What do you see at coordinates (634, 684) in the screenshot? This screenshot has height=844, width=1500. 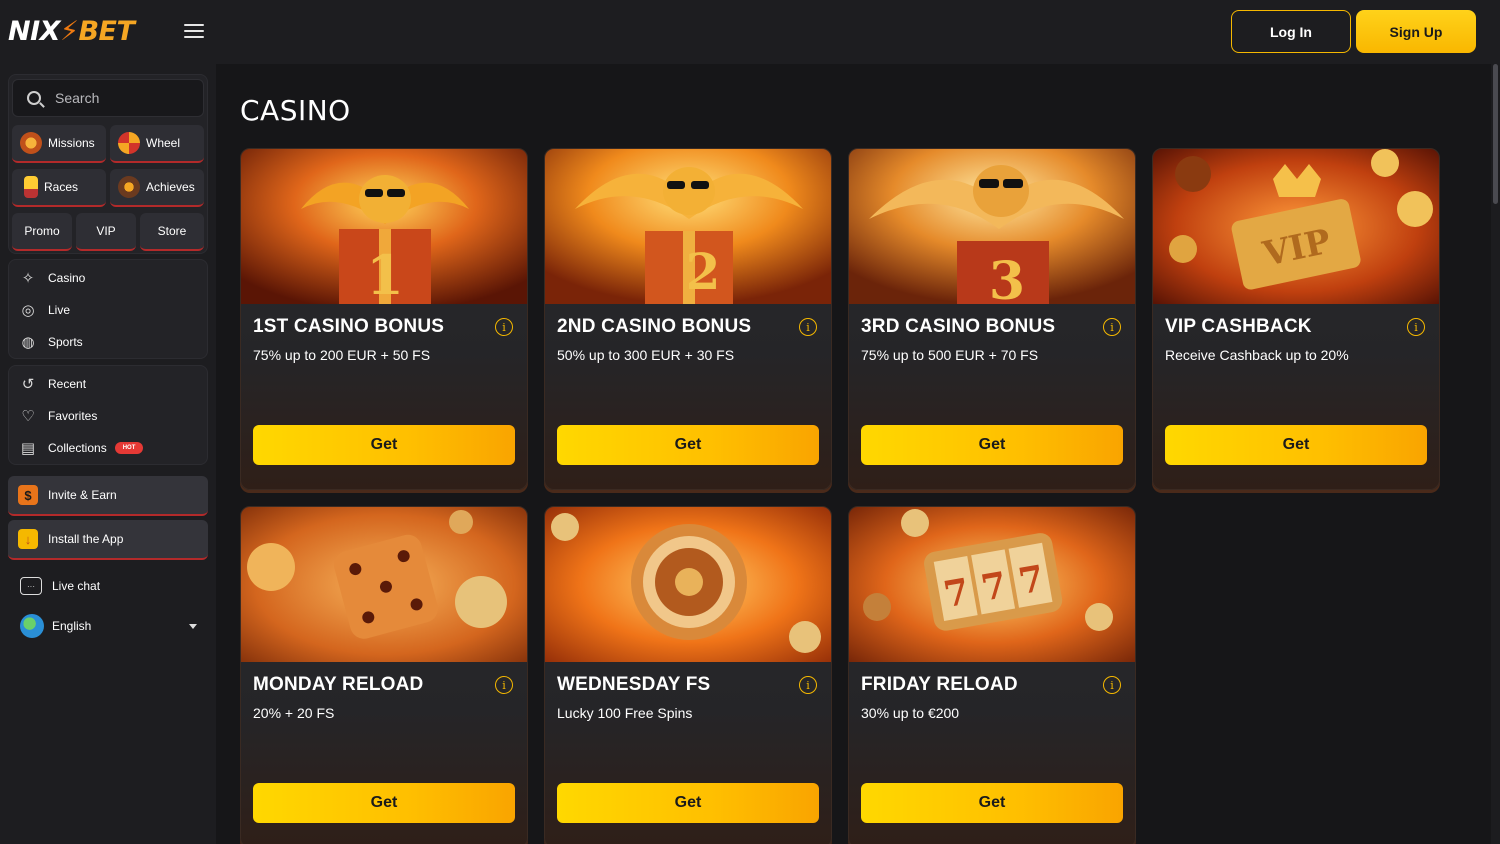 I see `card-title: WEDNESDAY FS` at bounding box center [634, 684].